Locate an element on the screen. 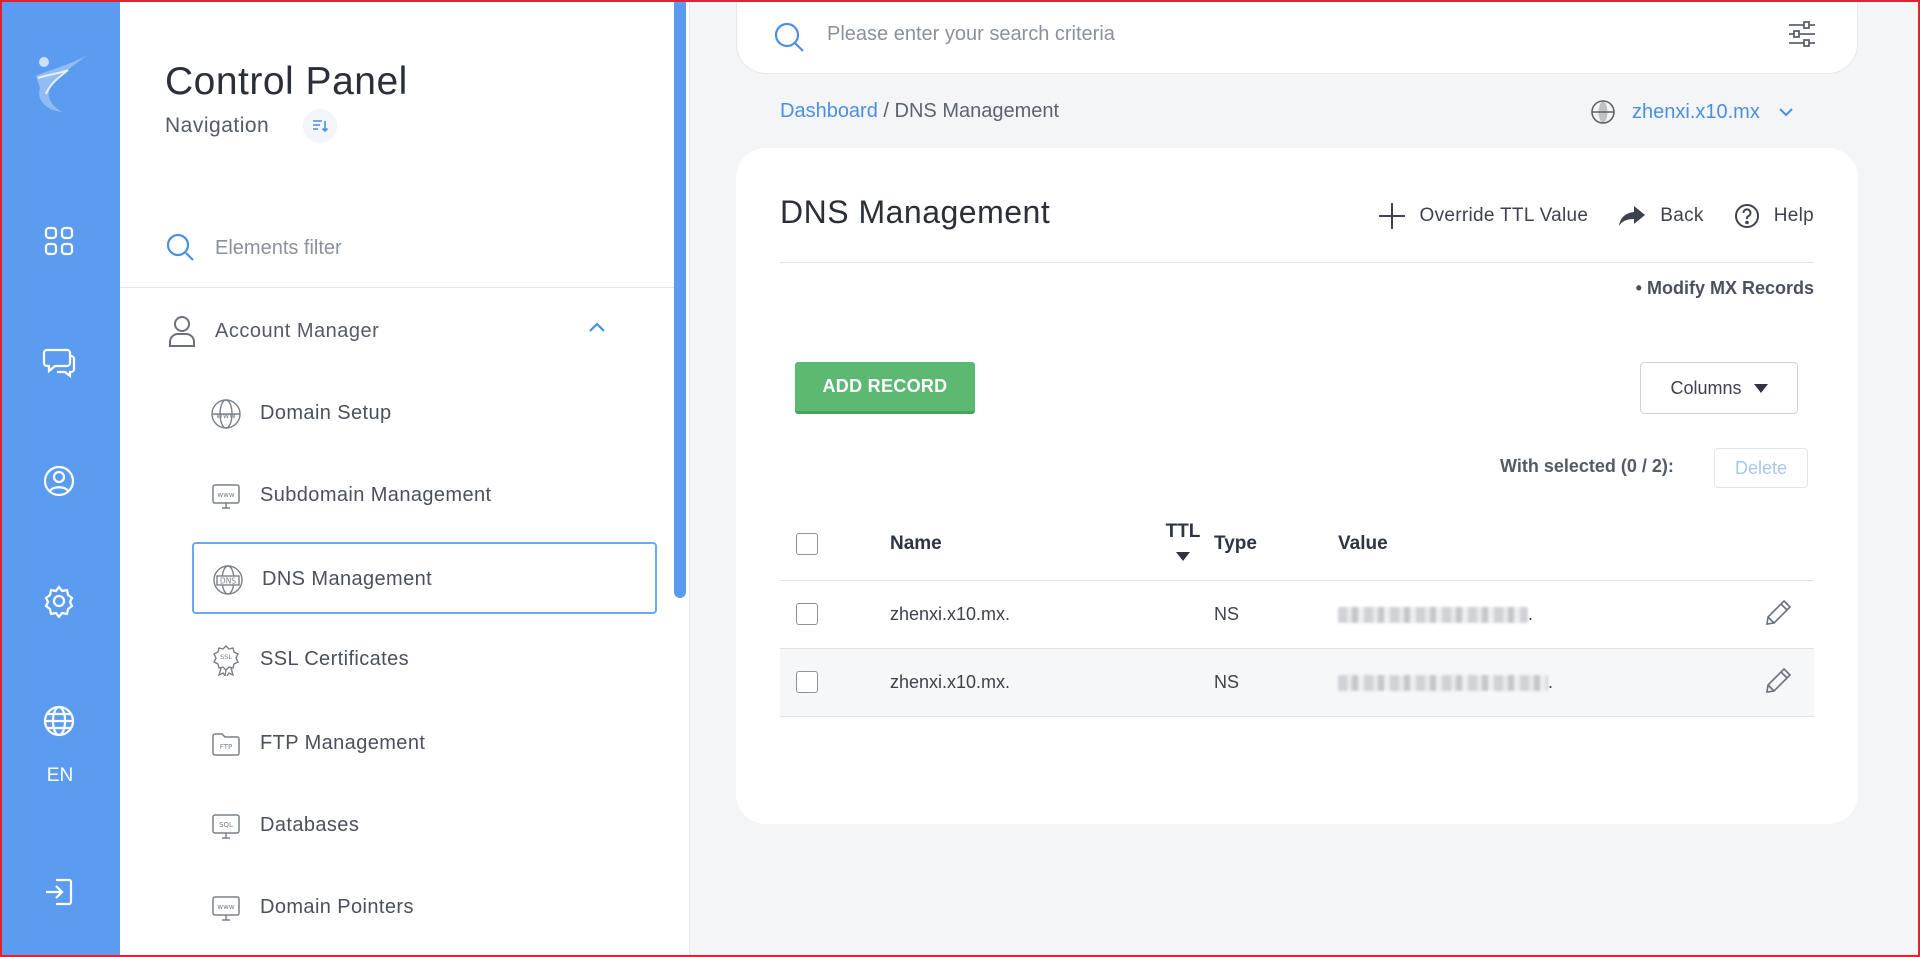 This screenshot has height=957, width=1920. chevron-up-icon is located at coordinates (597, 329).